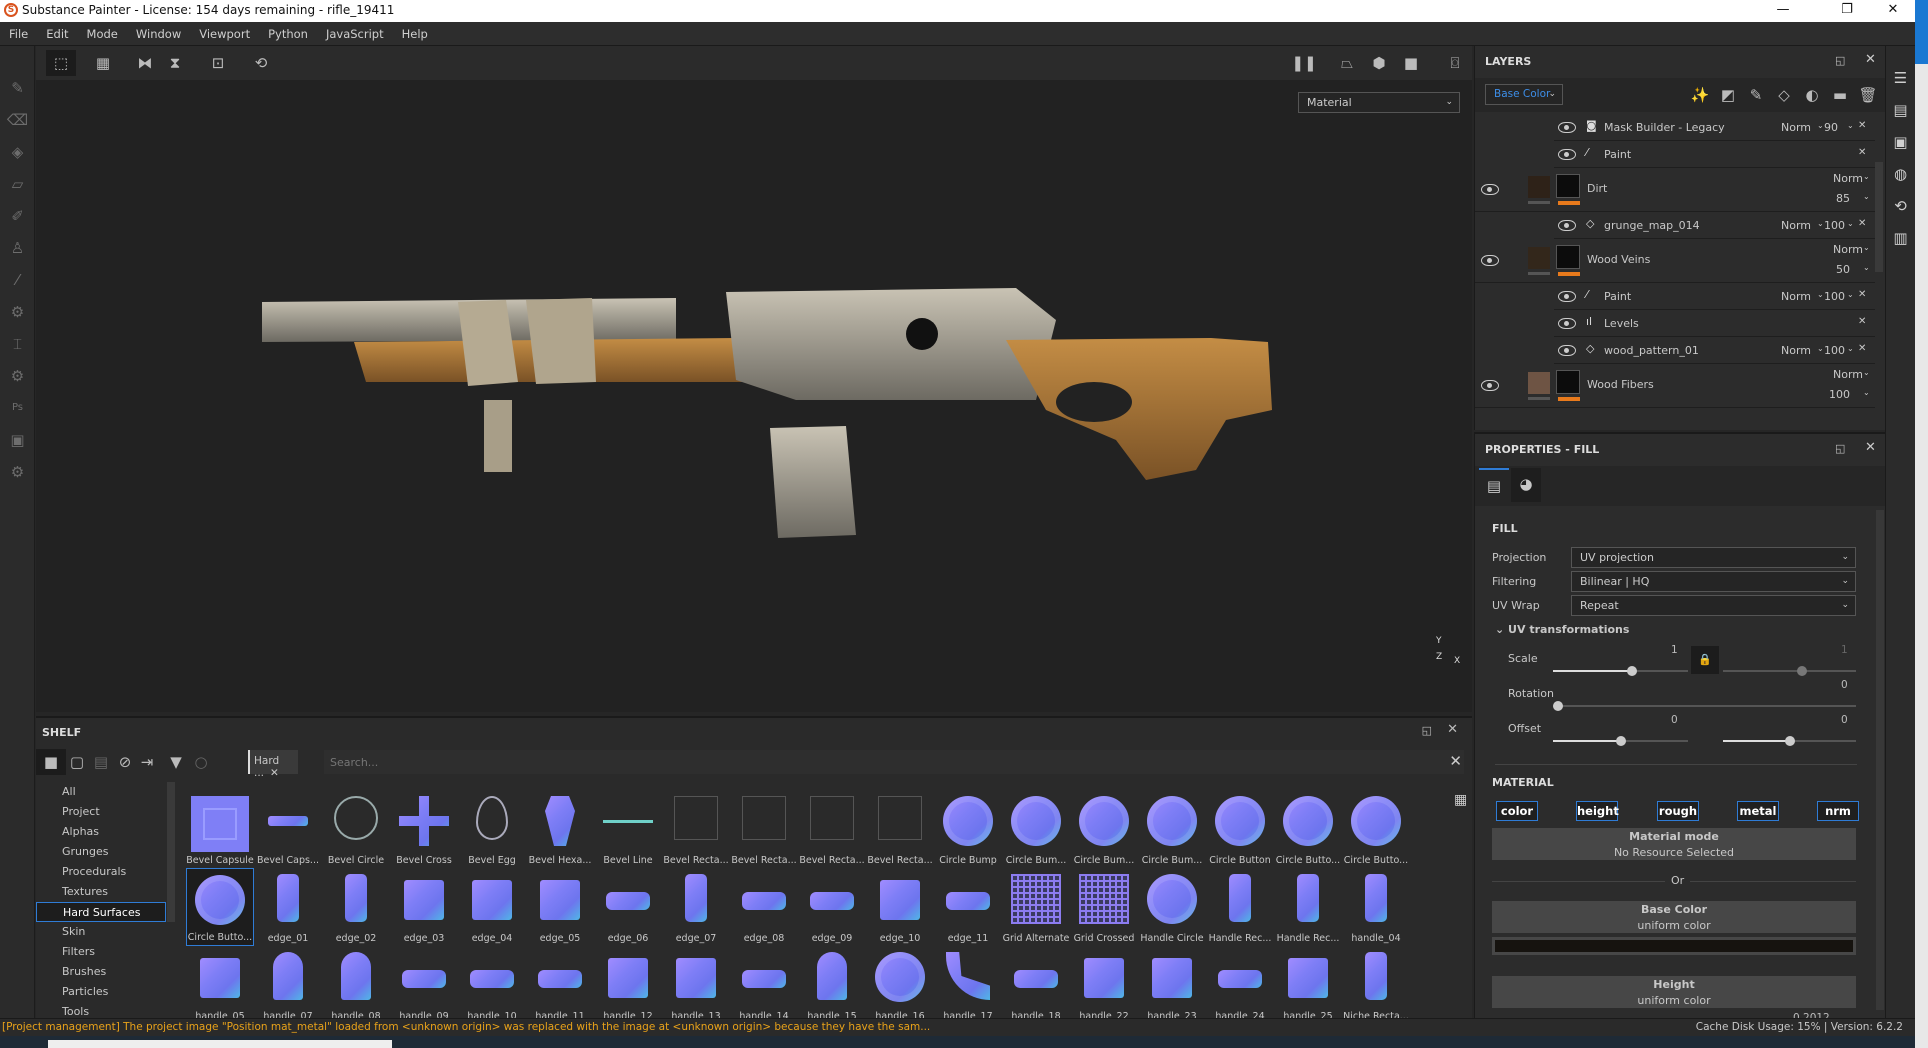 The image size is (1928, 1048). Describe the element at coordinates (273, 764) in the screenshot. I see `filter-chip: Hard ... ✕` at that location.